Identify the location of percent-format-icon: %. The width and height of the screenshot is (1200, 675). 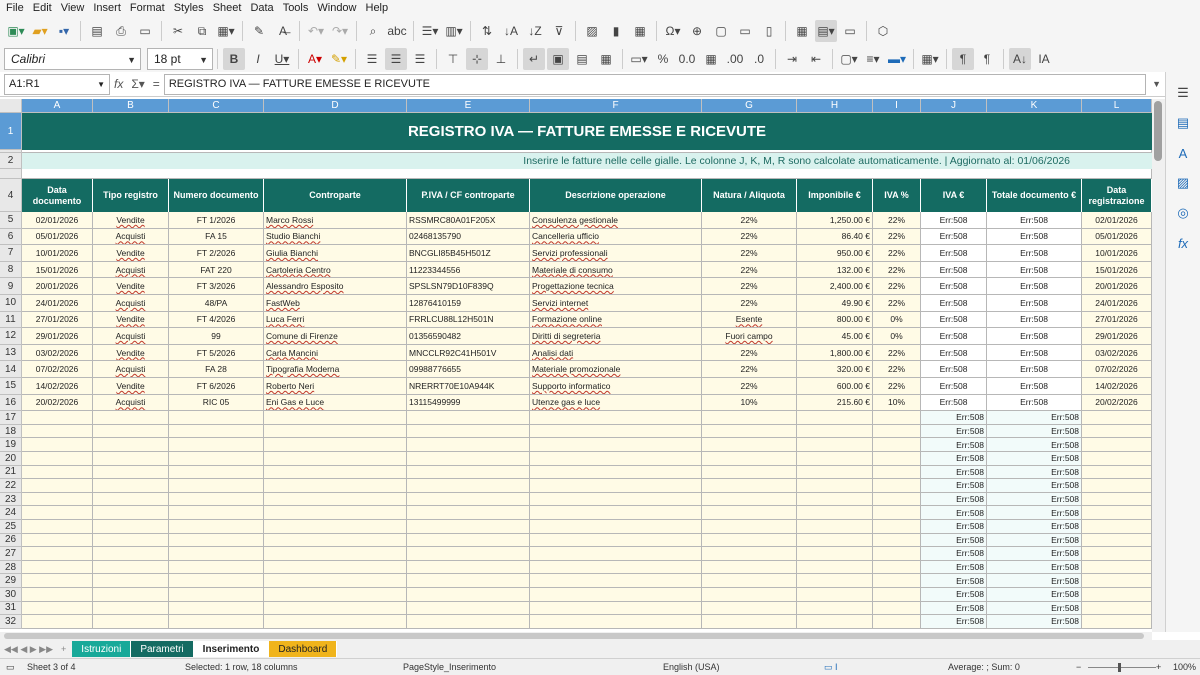
(663, 59).